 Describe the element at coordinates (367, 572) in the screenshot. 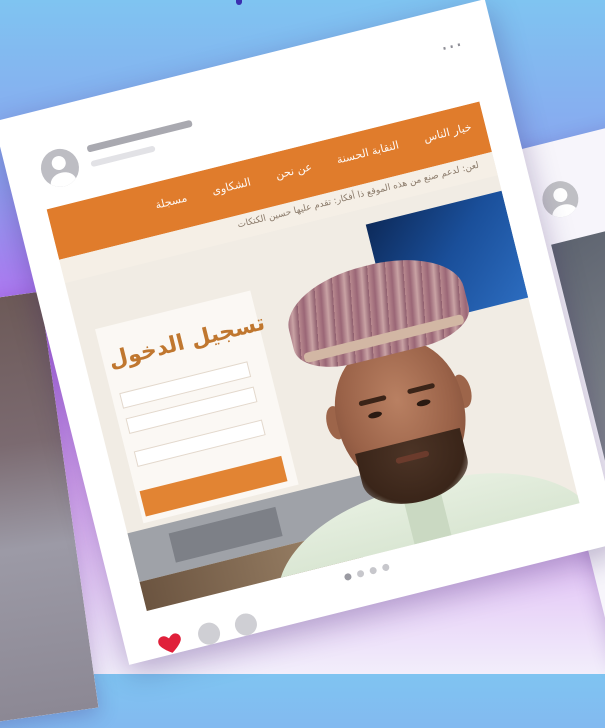

I see `carousel-pager` at that location.